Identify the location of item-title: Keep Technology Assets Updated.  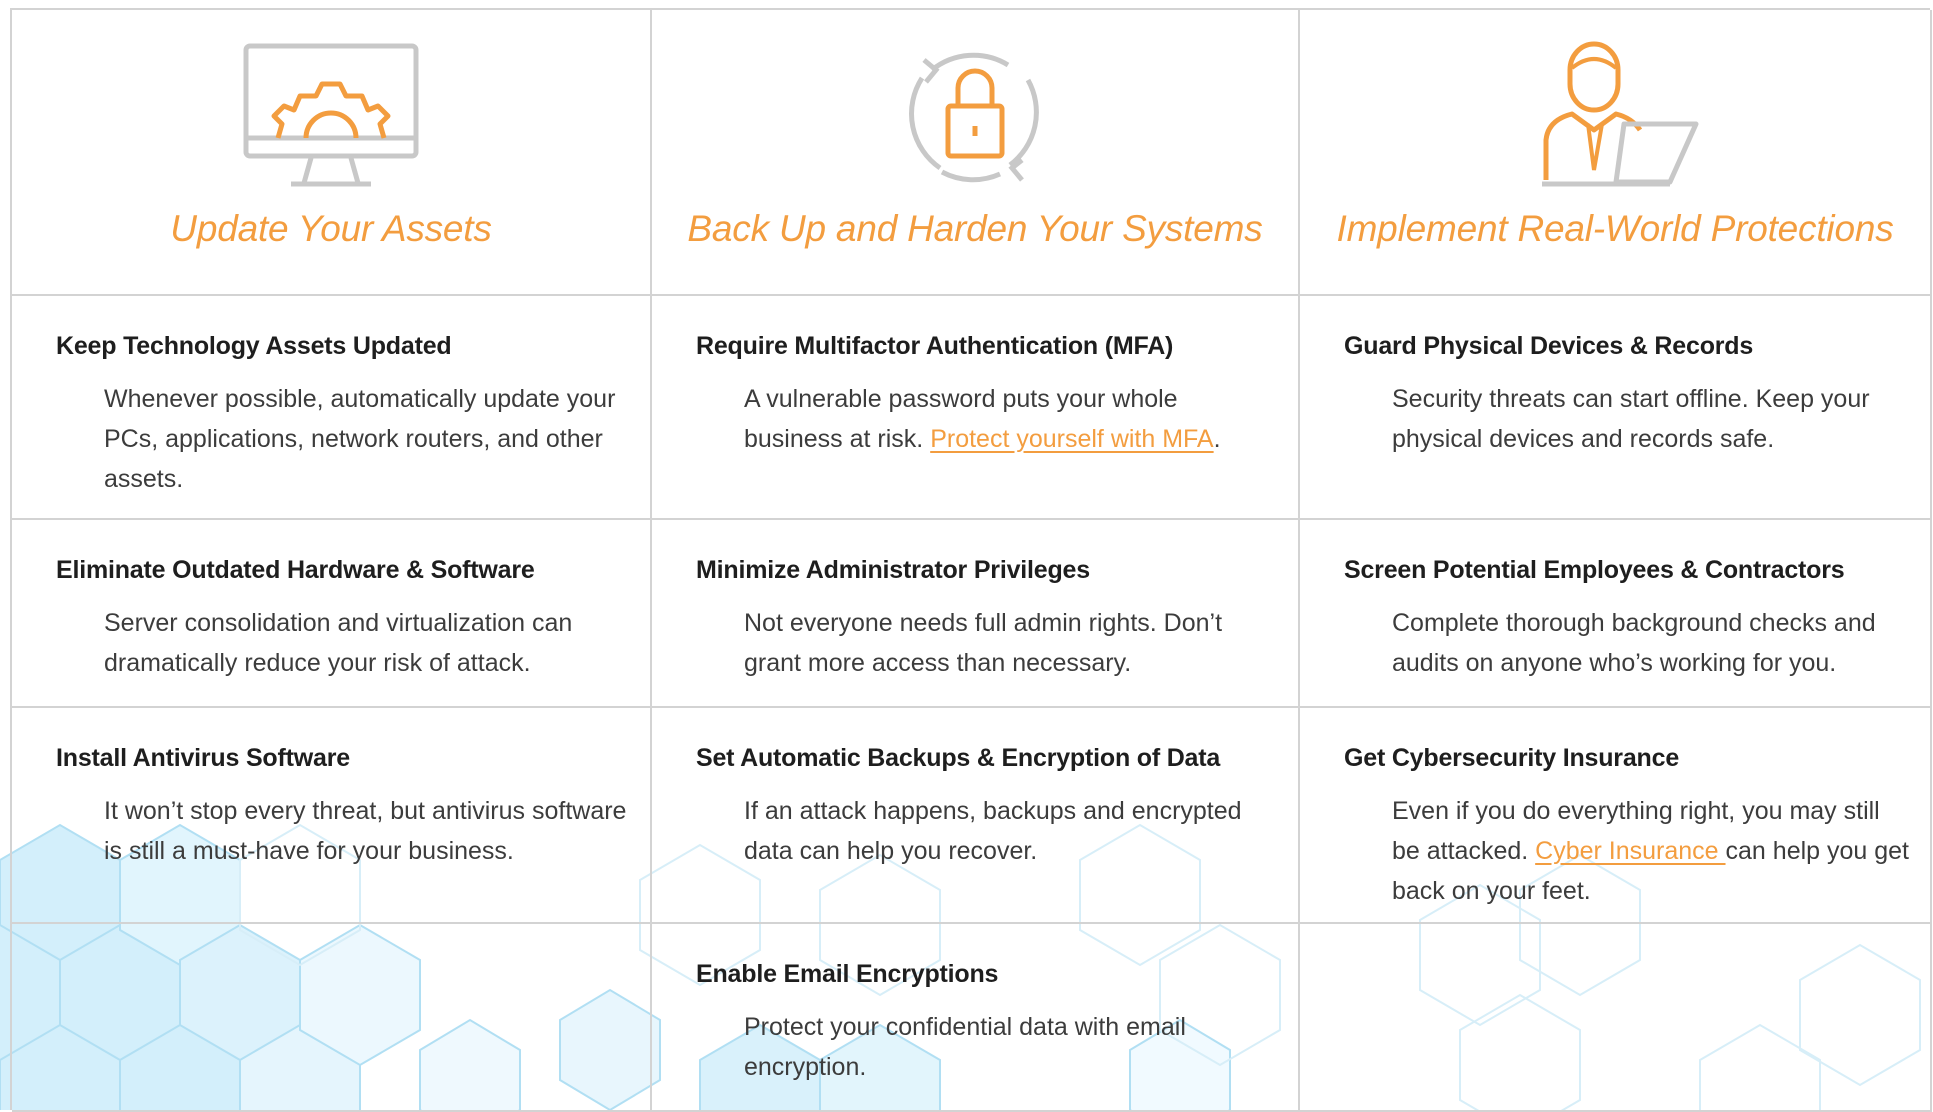
(254, 346).